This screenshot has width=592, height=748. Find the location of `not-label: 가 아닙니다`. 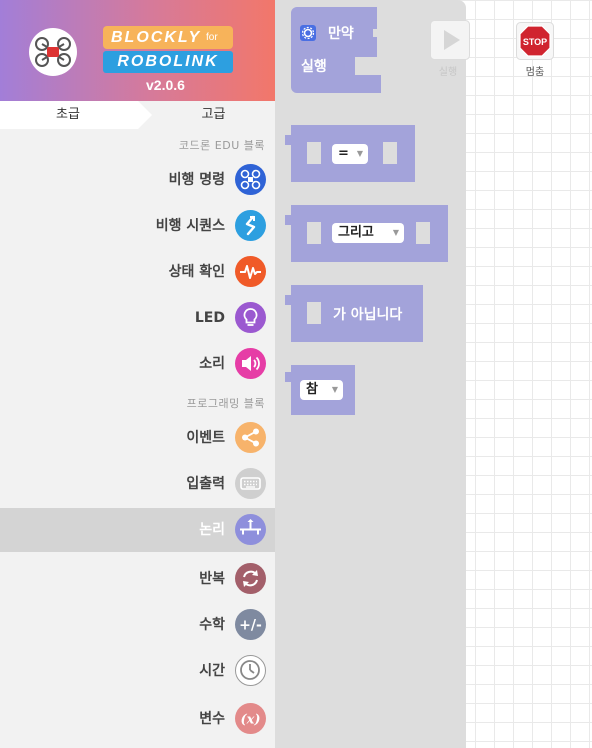

not-label: 가 아닙니다 is located at coordinates (368, 315).